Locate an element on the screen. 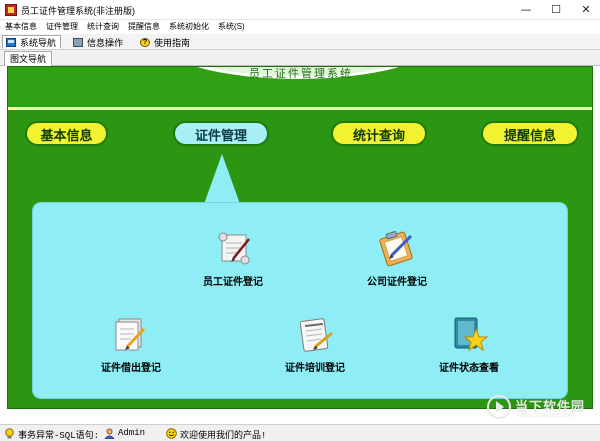 The height and width of the screenshot is (441, 600). menu-bar: 基本信息 证件管理 统计查询 提醒信息 系统初始化 系统(S) is located at coordinates (300, 27).